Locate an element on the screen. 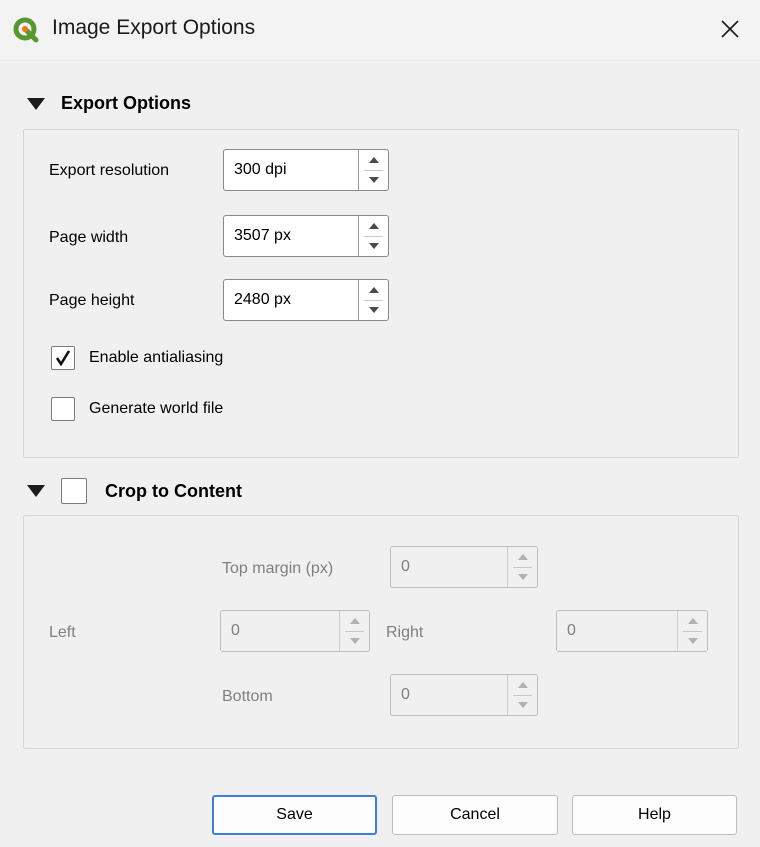 The height and width of the screenshot is (847, 760). left-margin-label: Left is located at coordinates (62, 632).